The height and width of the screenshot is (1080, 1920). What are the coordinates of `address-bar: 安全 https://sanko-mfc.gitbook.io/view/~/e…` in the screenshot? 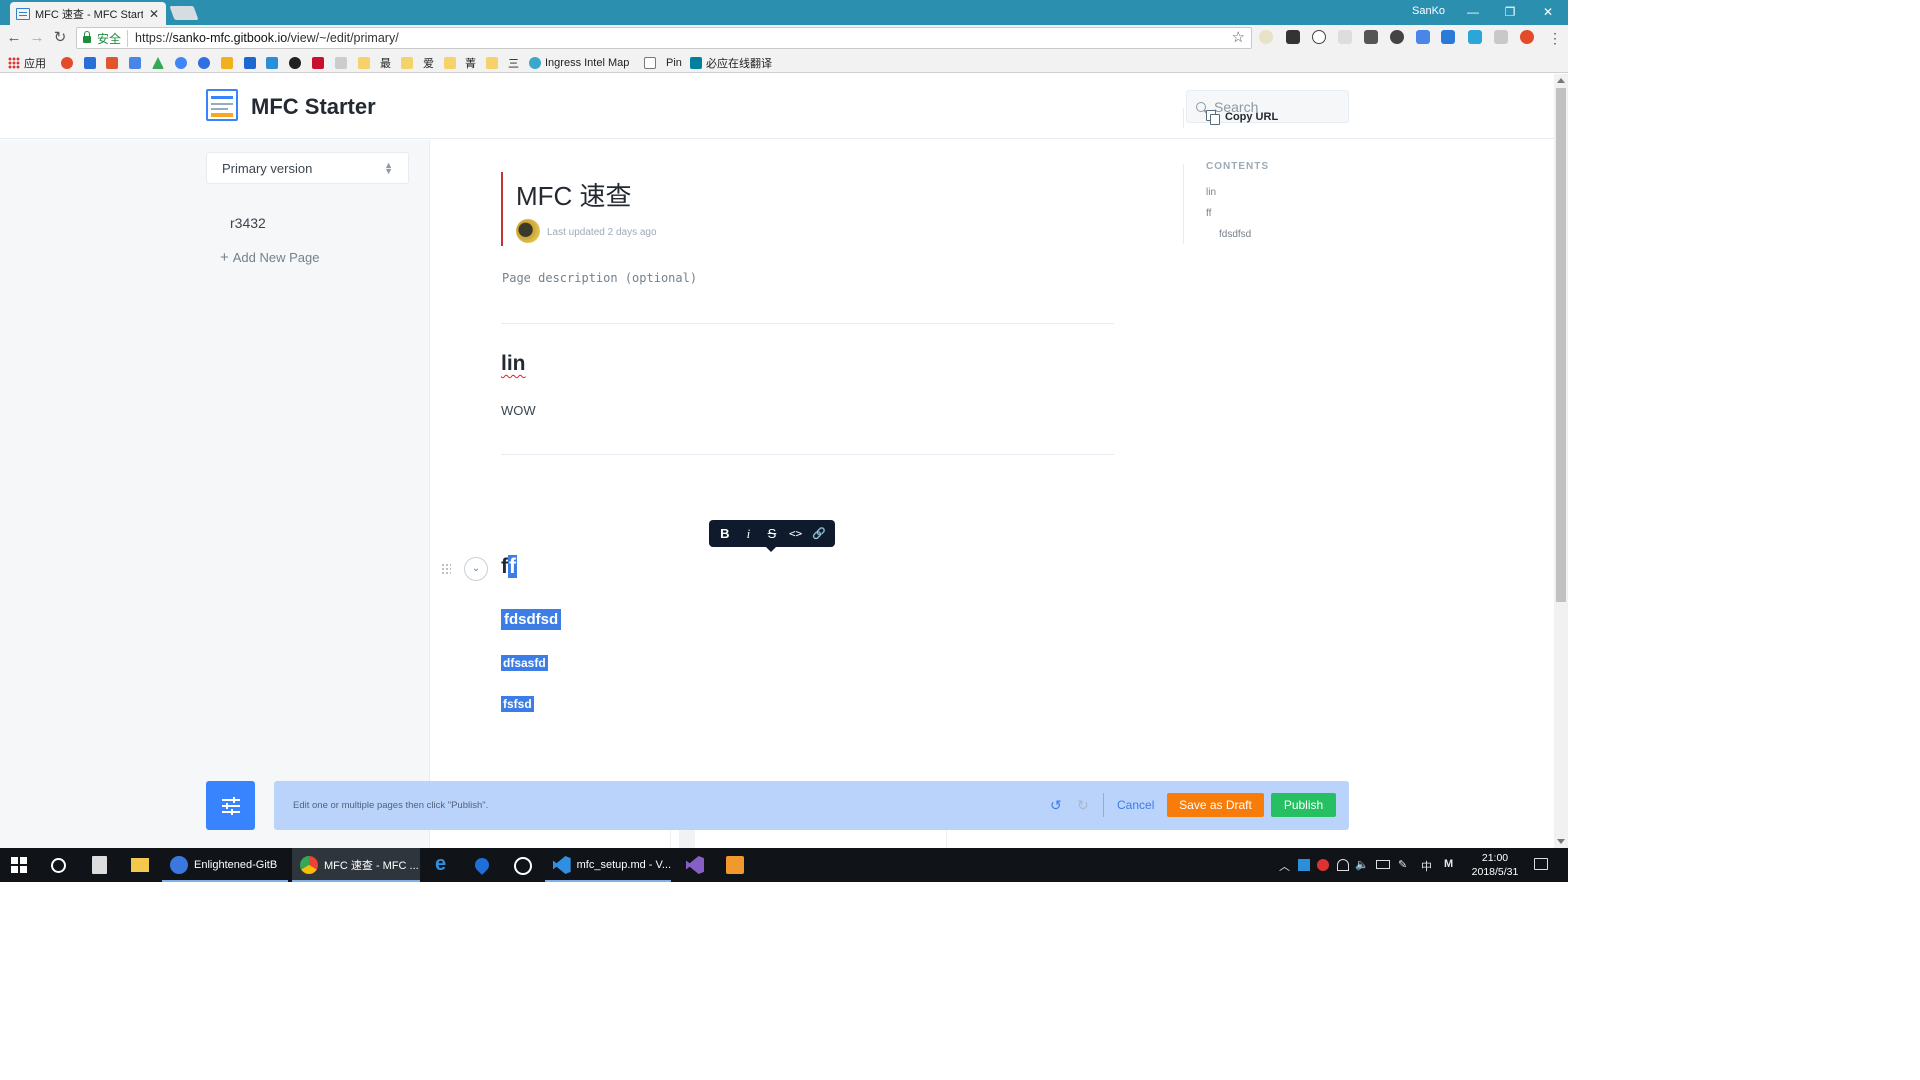 It's located at (664, 38).